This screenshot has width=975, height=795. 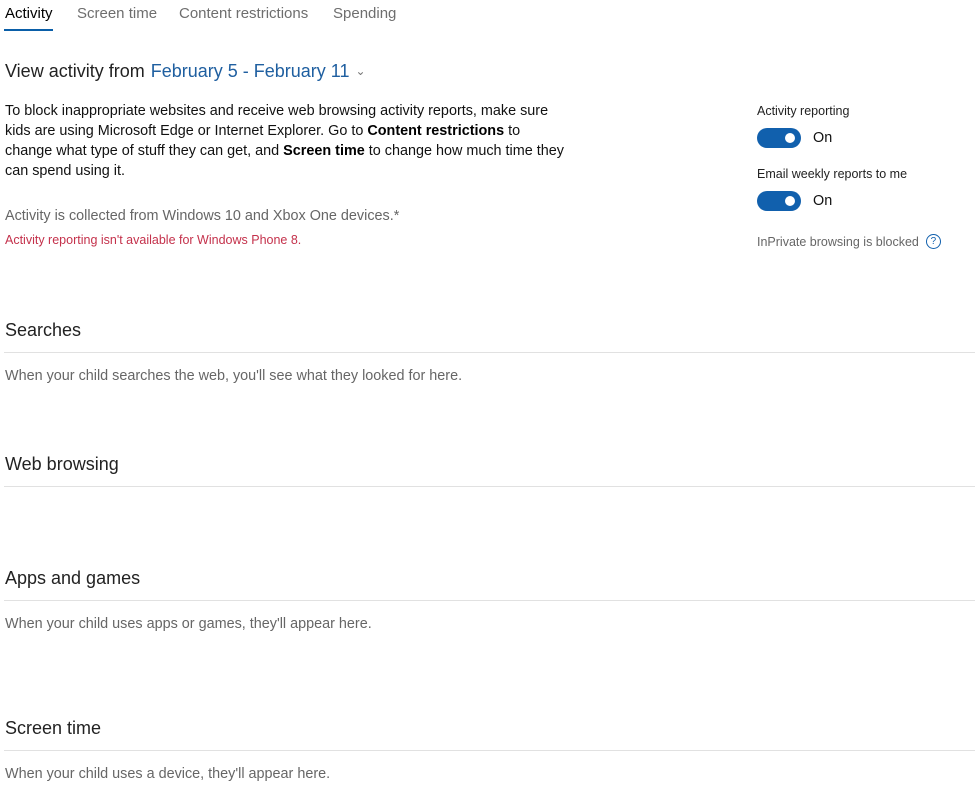 What do you see at coordinates (436, 131) in the screenshot?
I see `content-restrictions-emphasis: Content restrictions` at bounding box center [436, 131].